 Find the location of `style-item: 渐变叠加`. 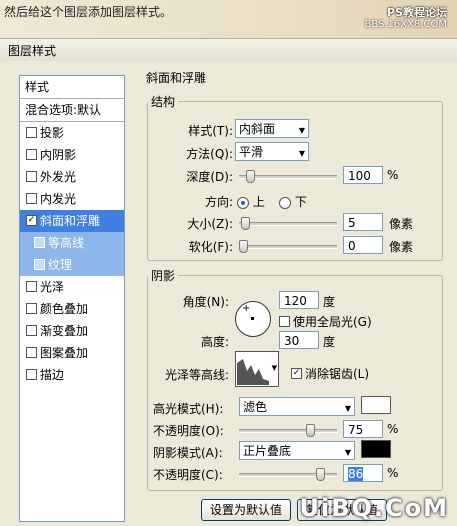

style-item: 渐变叠加 is located at coordinates (72, 331).